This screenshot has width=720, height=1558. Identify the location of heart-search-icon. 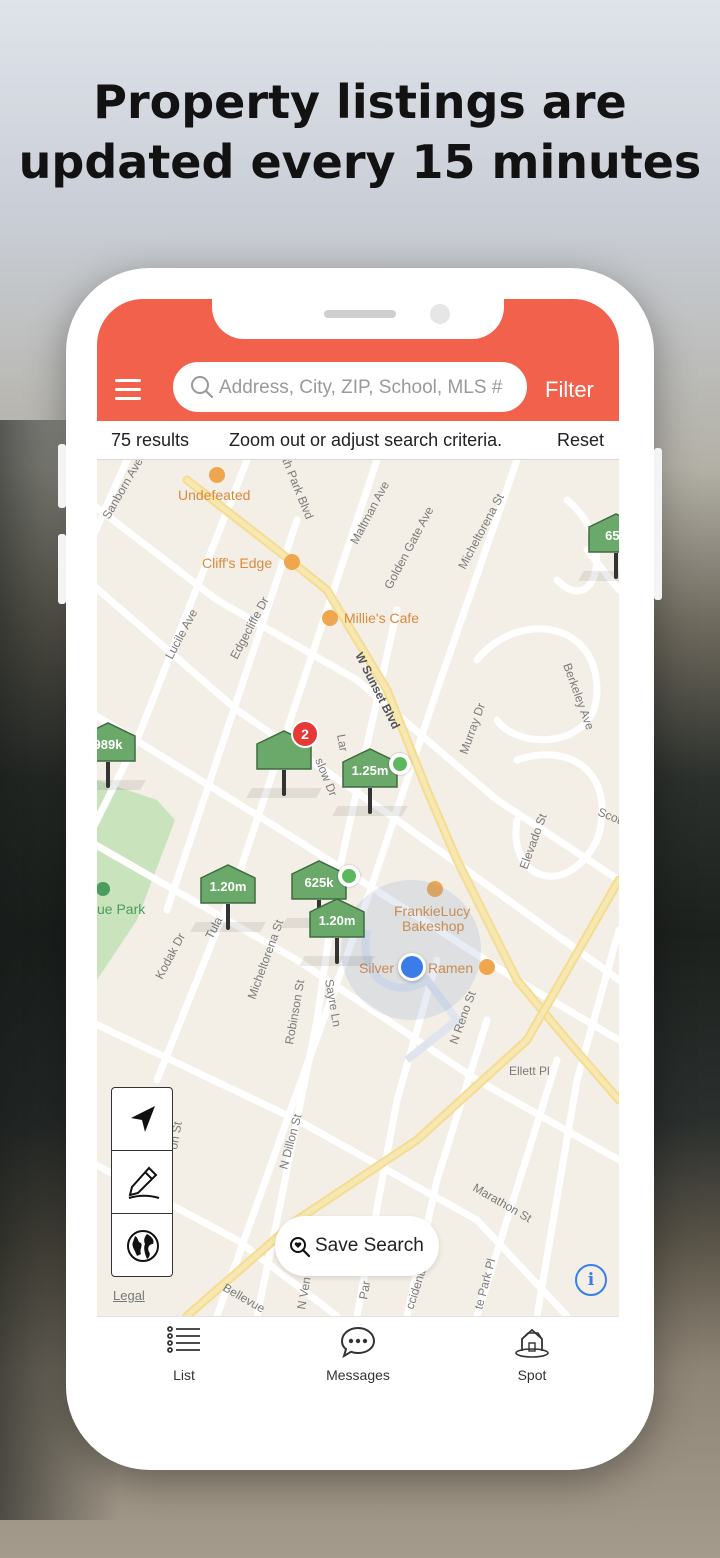
(300, 1247).